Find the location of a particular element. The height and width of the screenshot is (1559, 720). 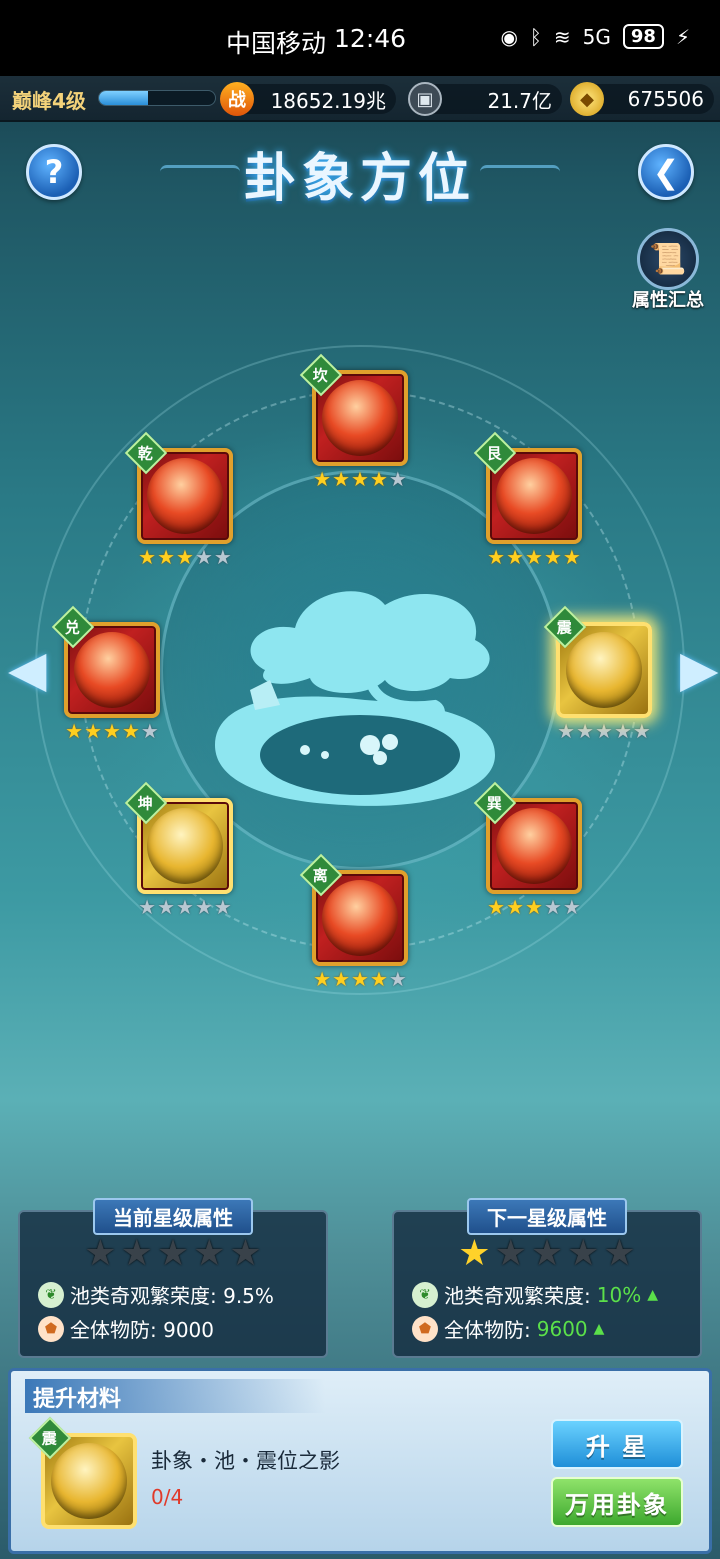

next-attr-prosperity-label: 池类奇观繁荣度: is located at coordinates (517, 1296).